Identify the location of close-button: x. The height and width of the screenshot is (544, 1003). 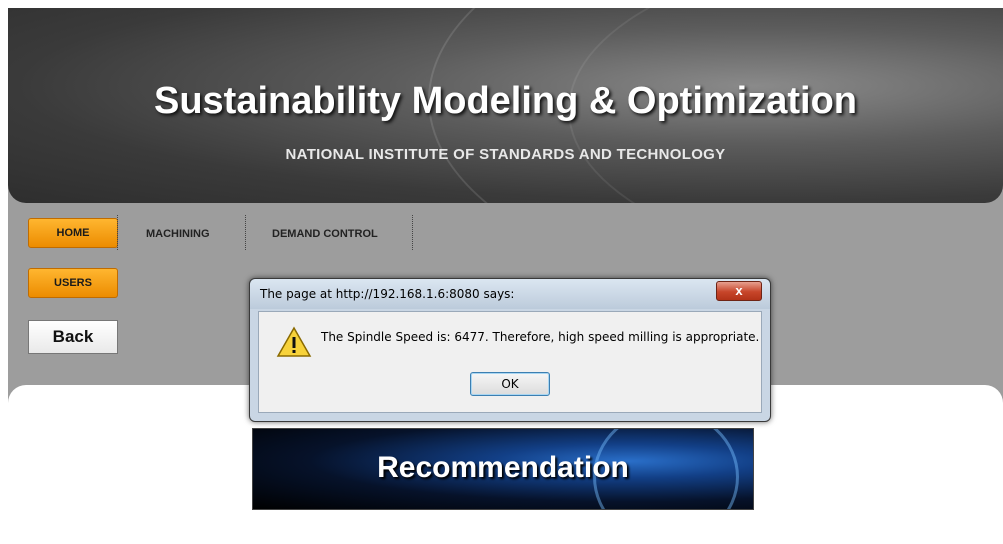
(739, 291).